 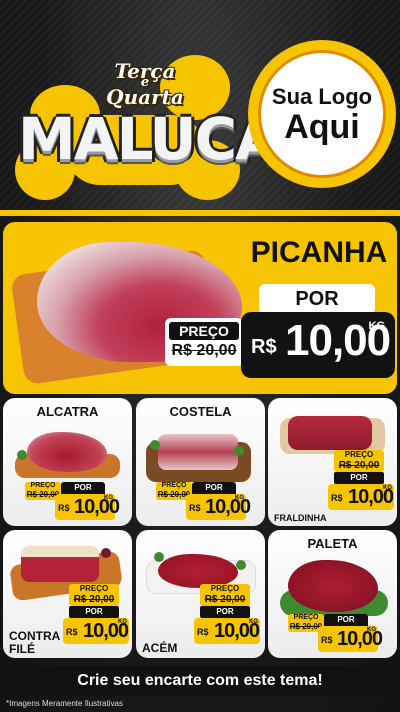 What do you see at coordinates (67, 462) in the screenshot?
I see `product-card-alcatra: ALCATRA PREÇO R$ 20,00 POR R$ 10,00 KG` at bounding box center [67, 462].